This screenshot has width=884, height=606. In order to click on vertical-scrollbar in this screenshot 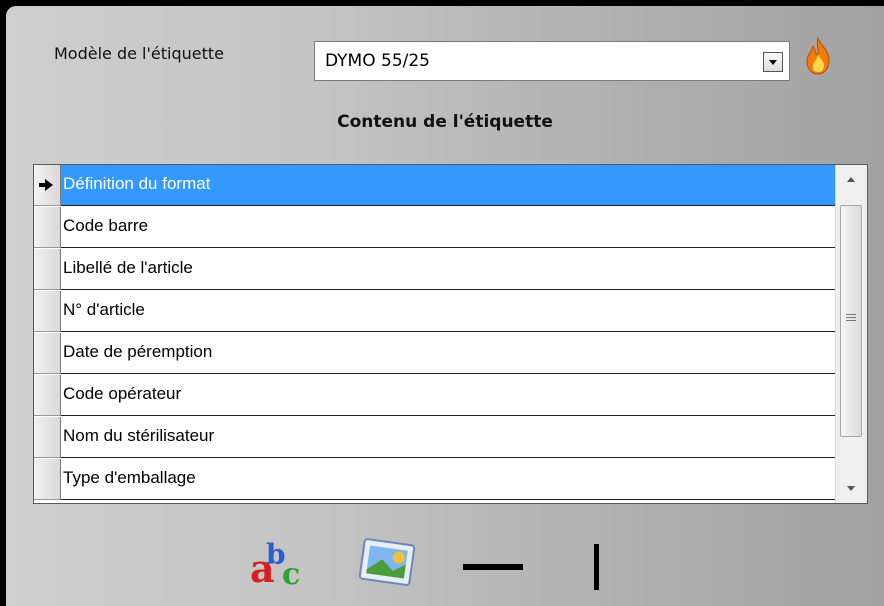, I will do `click(851, 334)`.